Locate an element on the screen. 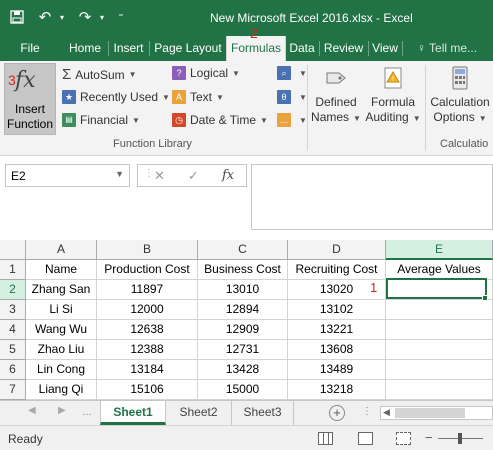 This screenshot has height=450, width=493. cell-b7: 15106 is located at coordinates (147, 390).